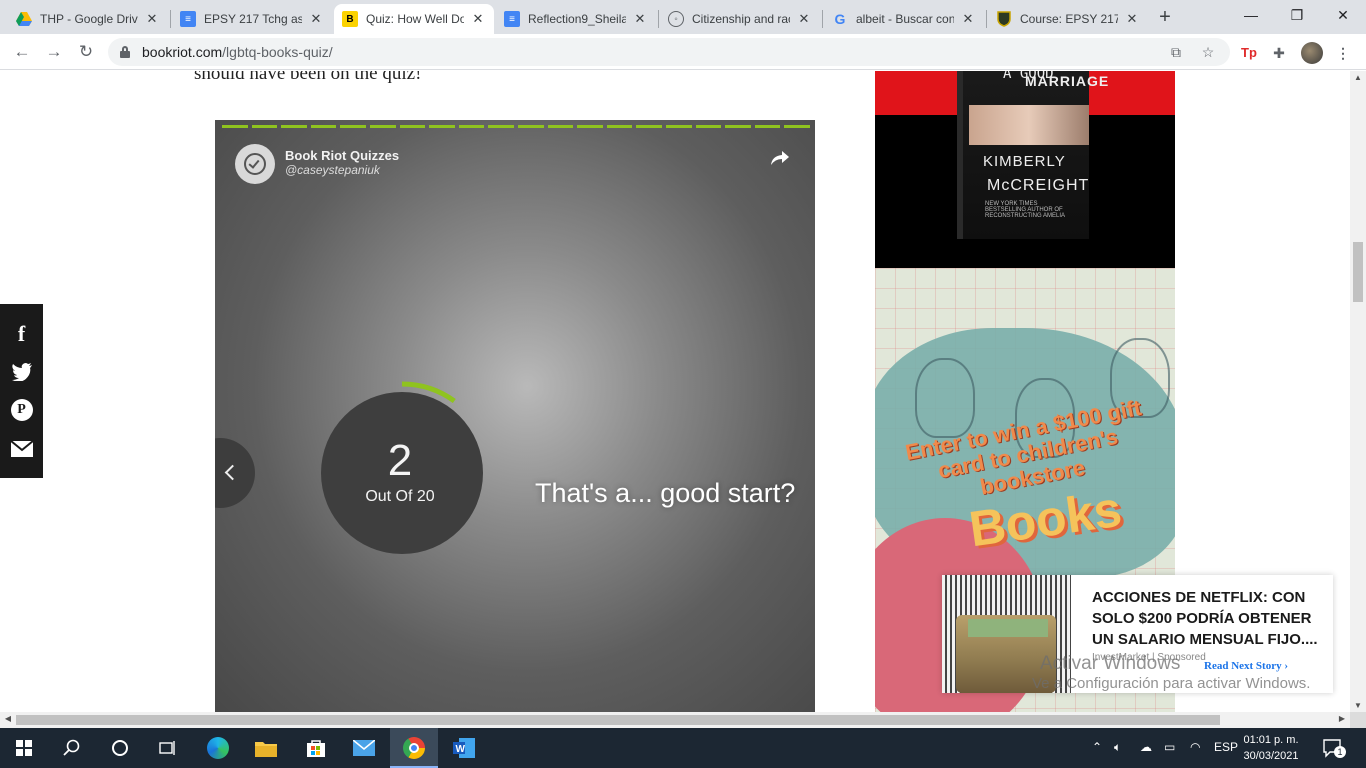 The width and height of the screenshot is (1366, 768). I want to click on facebook-icon: f, so click(21, 334).